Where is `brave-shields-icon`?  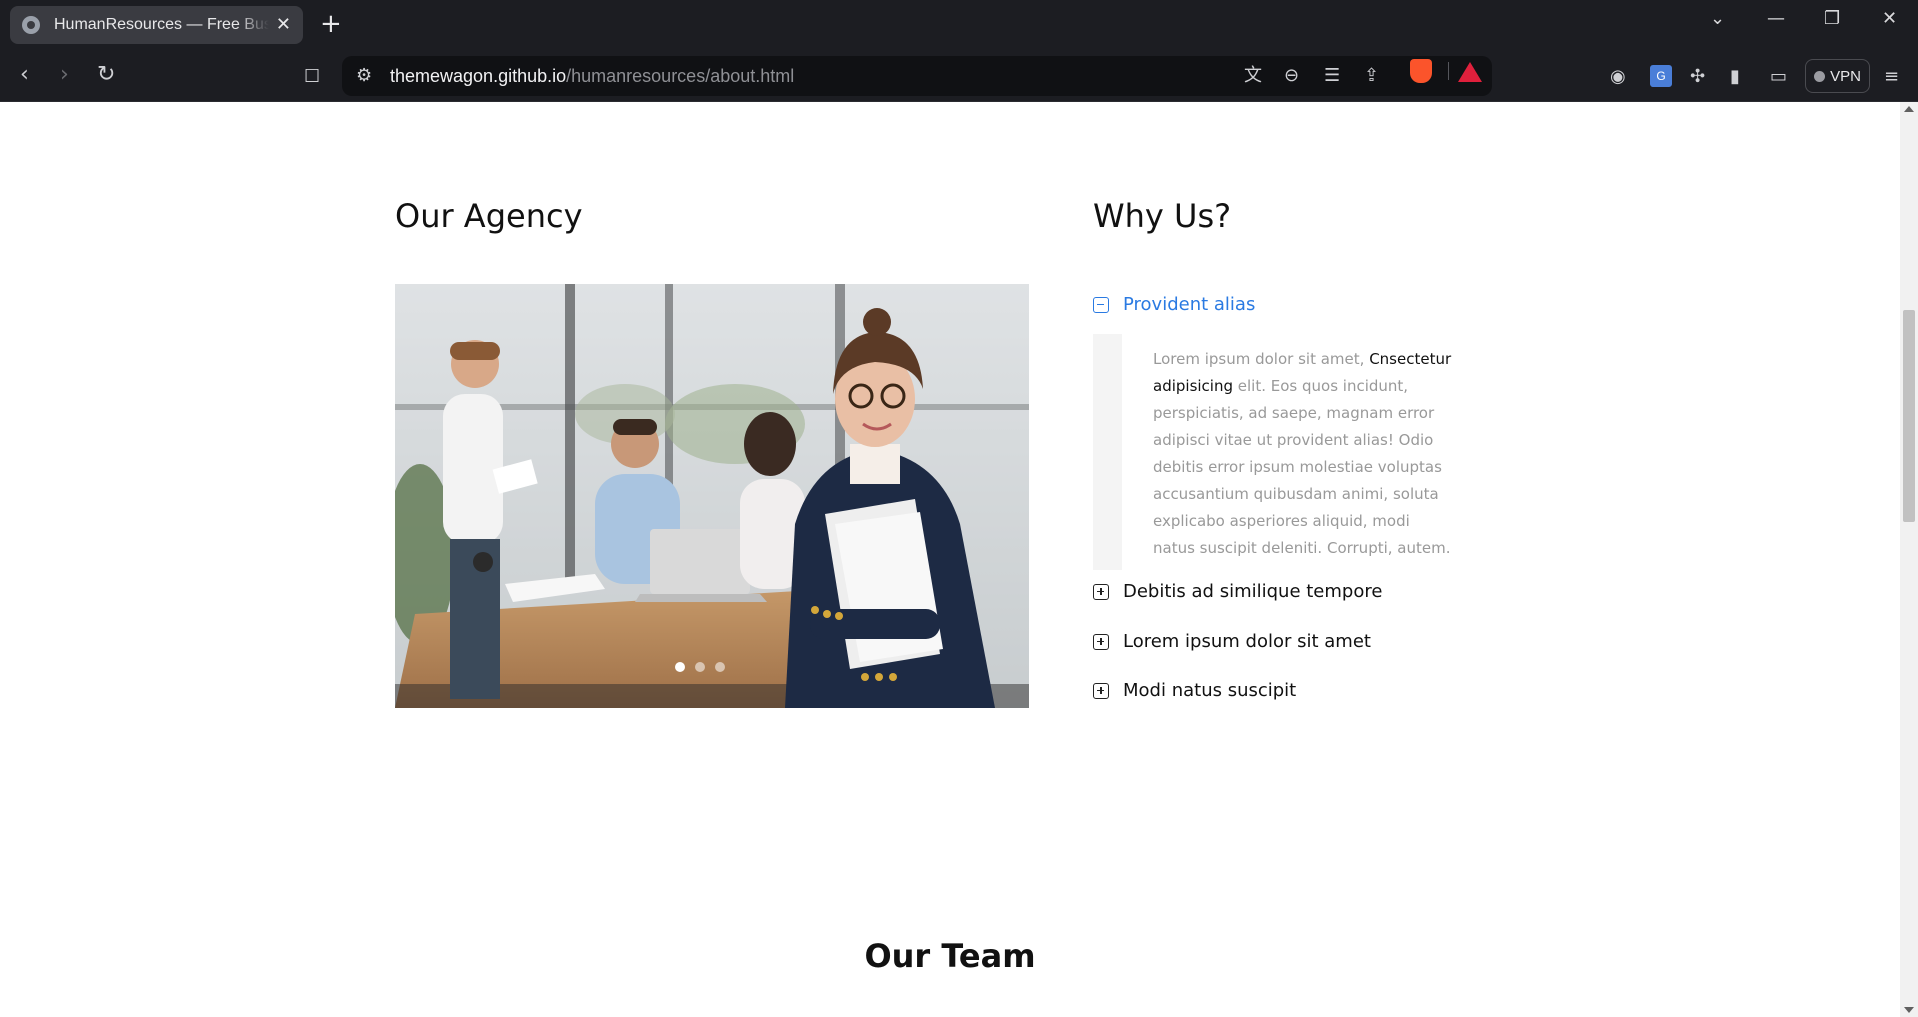
brave-shields-icon is located at coordinates (1421, 71).